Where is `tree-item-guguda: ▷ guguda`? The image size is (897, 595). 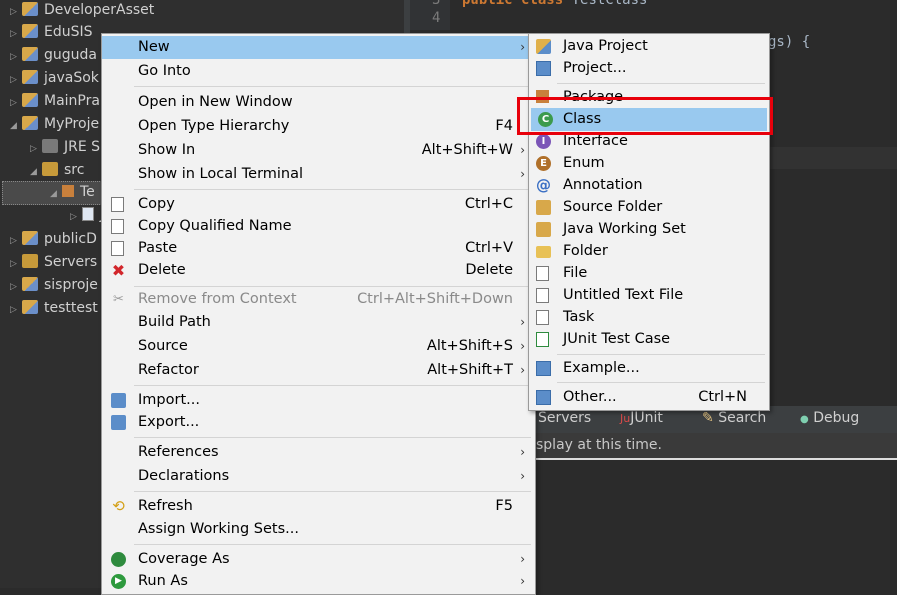
tree-item-guguda: ▷ guguda is located at coordinates (53, 55).